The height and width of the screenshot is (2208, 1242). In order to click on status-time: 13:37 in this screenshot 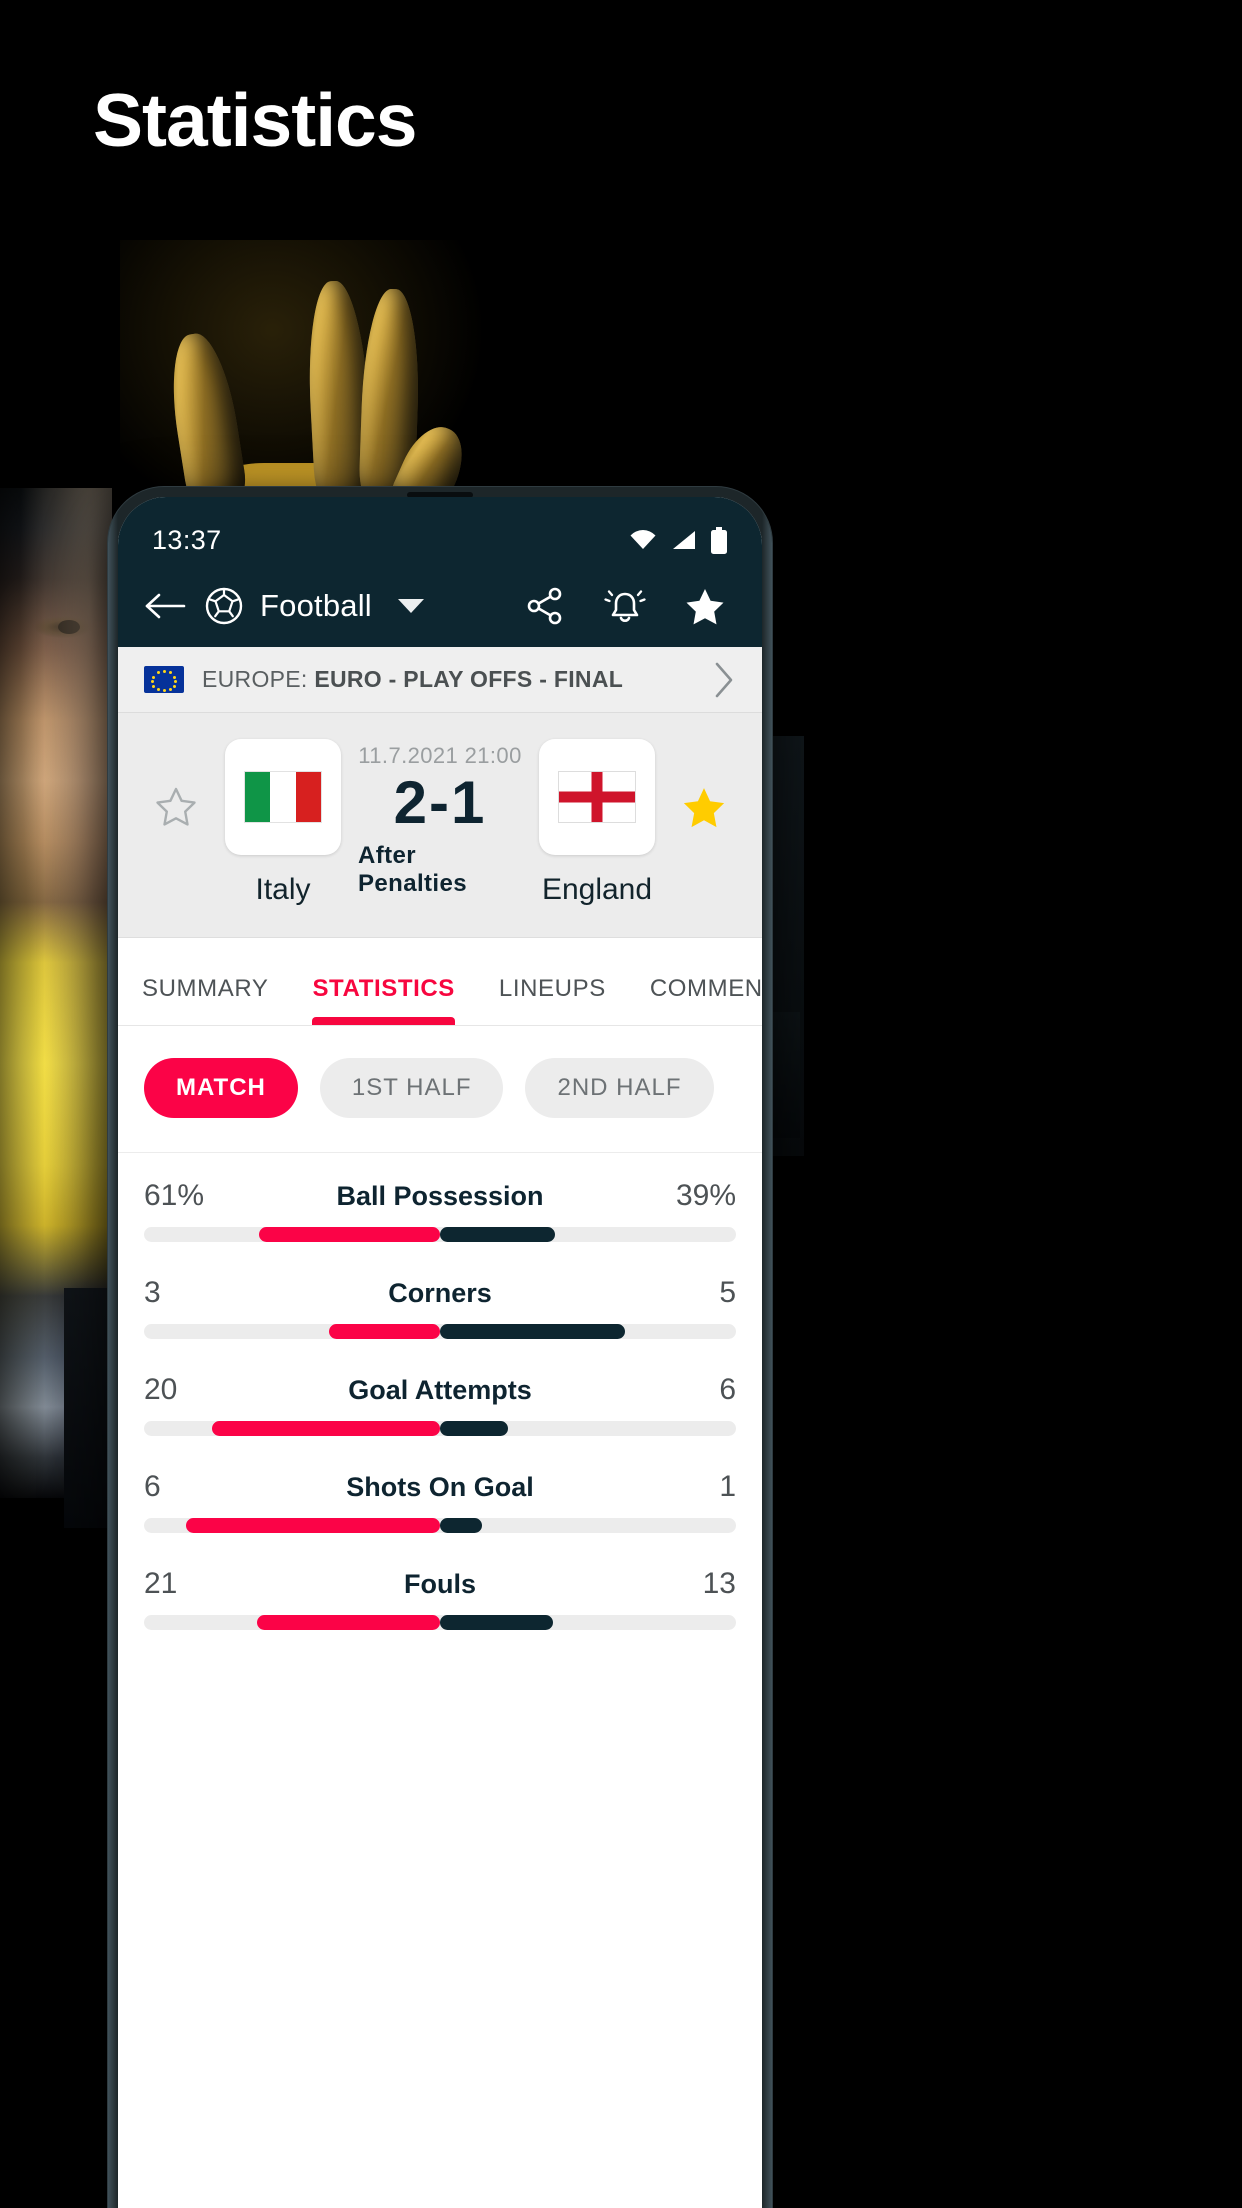, I will do `click(187, 539)`.